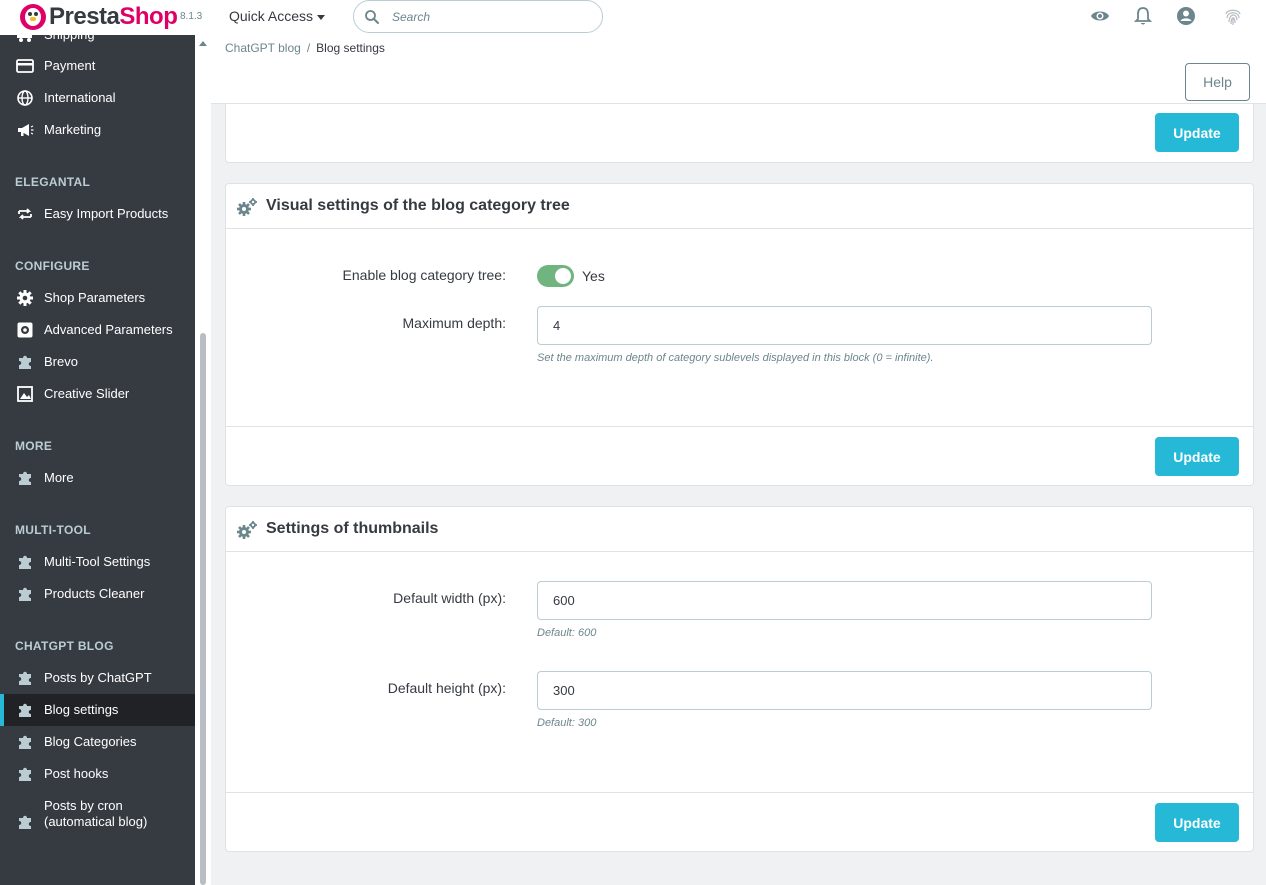 This screenshot has width=1266, height=885. Describe the element at coordinates (87, 393) in the screenshot. I see `sidebar-item-label: Creative Slider` at that location.